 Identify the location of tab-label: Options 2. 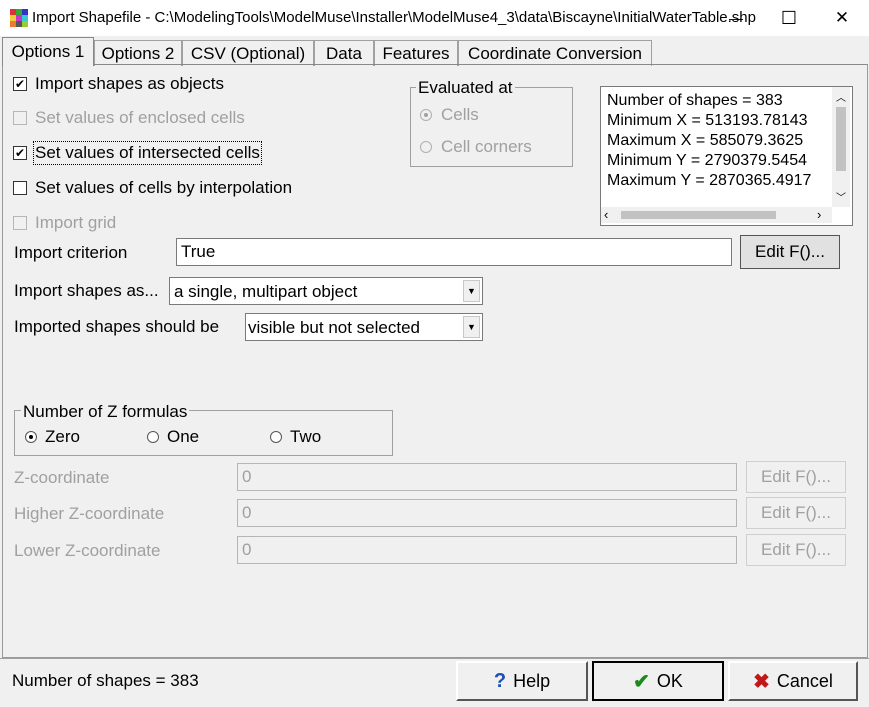
(138, 53).